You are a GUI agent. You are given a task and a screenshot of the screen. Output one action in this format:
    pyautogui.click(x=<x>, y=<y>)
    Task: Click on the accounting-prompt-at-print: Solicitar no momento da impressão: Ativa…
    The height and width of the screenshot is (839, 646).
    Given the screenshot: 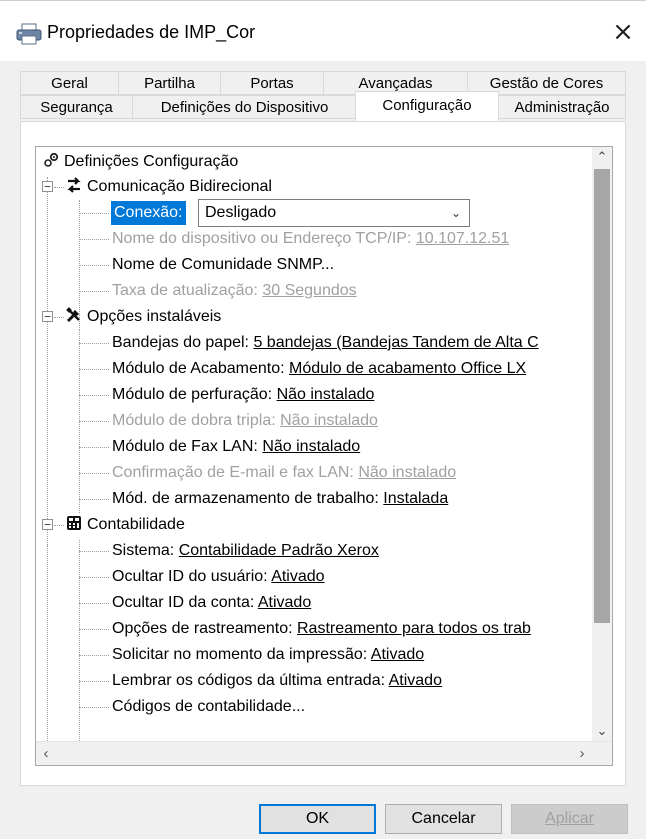 What is the action you would take?
    pyautogui.click(x=268, y=655)
    